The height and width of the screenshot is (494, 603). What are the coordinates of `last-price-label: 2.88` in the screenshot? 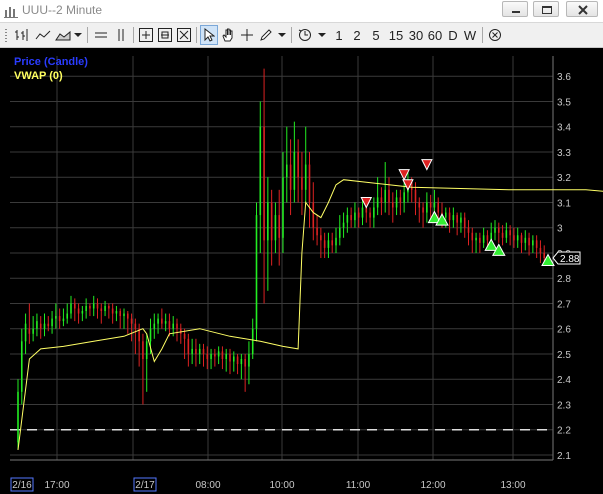 It's located at (570, 259).